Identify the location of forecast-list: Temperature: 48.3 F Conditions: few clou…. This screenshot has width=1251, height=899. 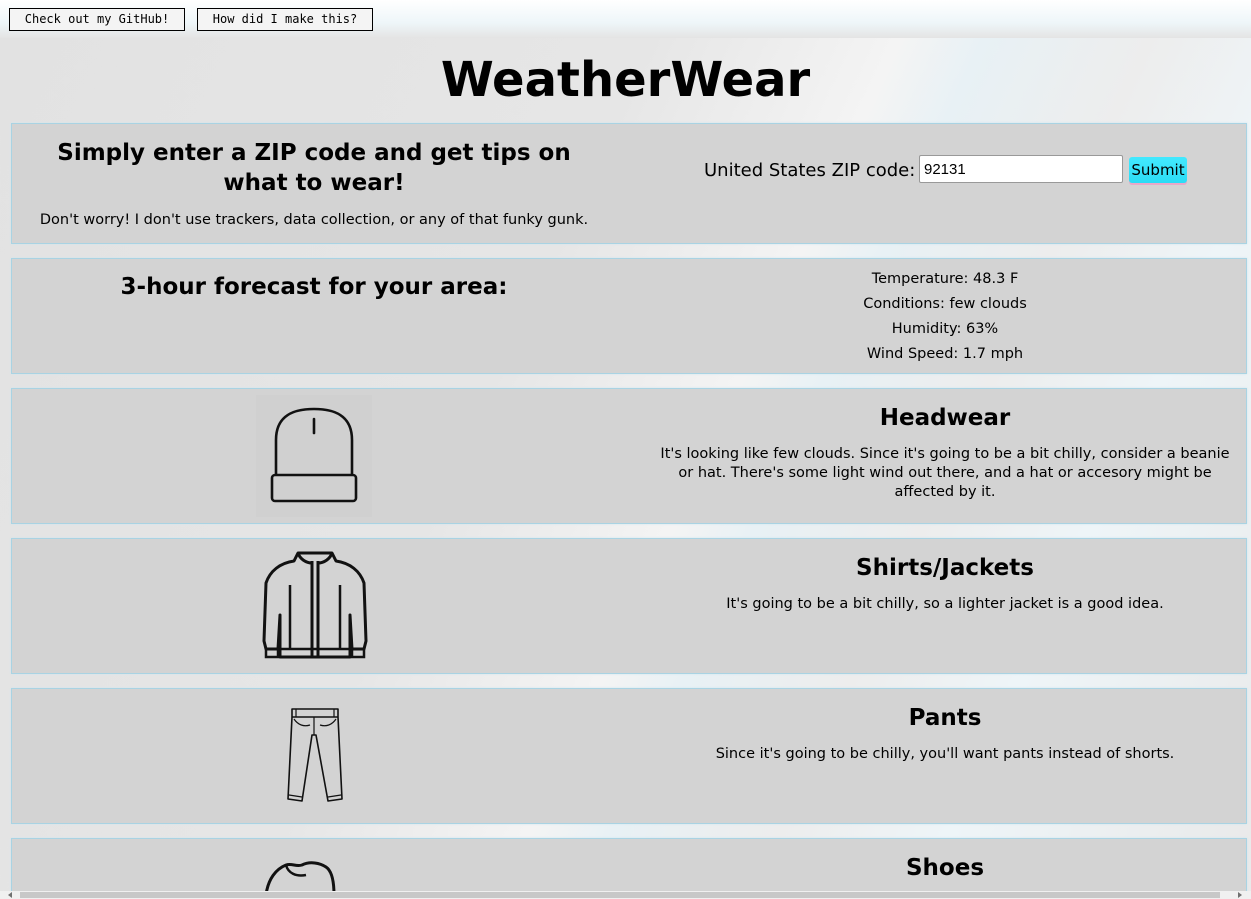
(940, 317).